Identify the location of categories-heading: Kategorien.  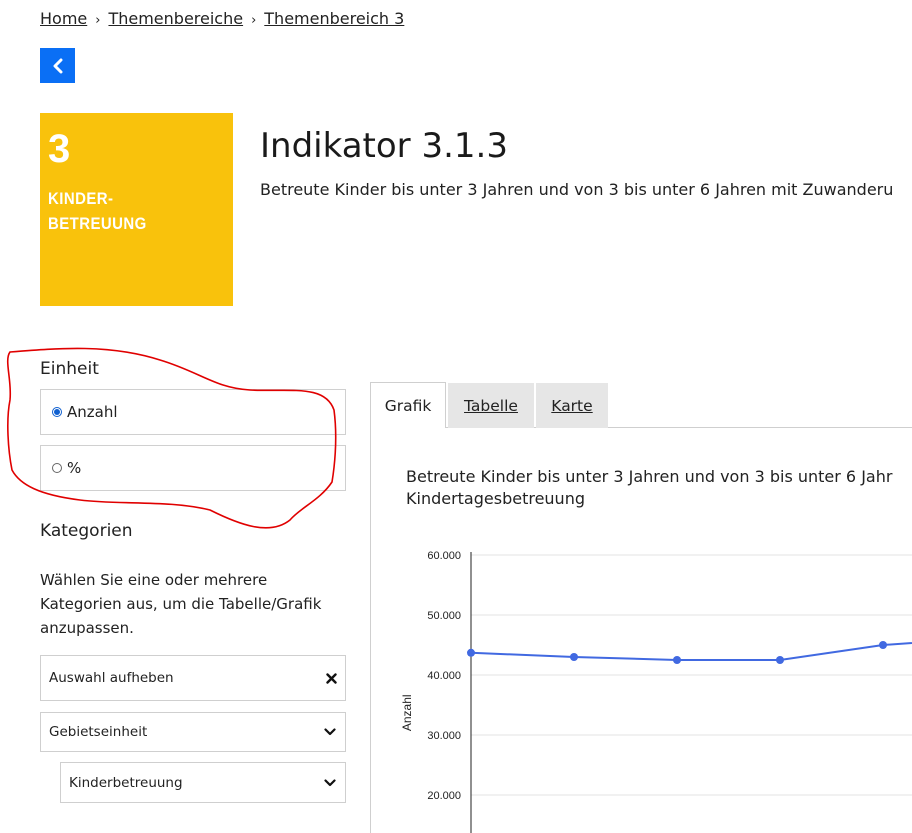
(86, 531).